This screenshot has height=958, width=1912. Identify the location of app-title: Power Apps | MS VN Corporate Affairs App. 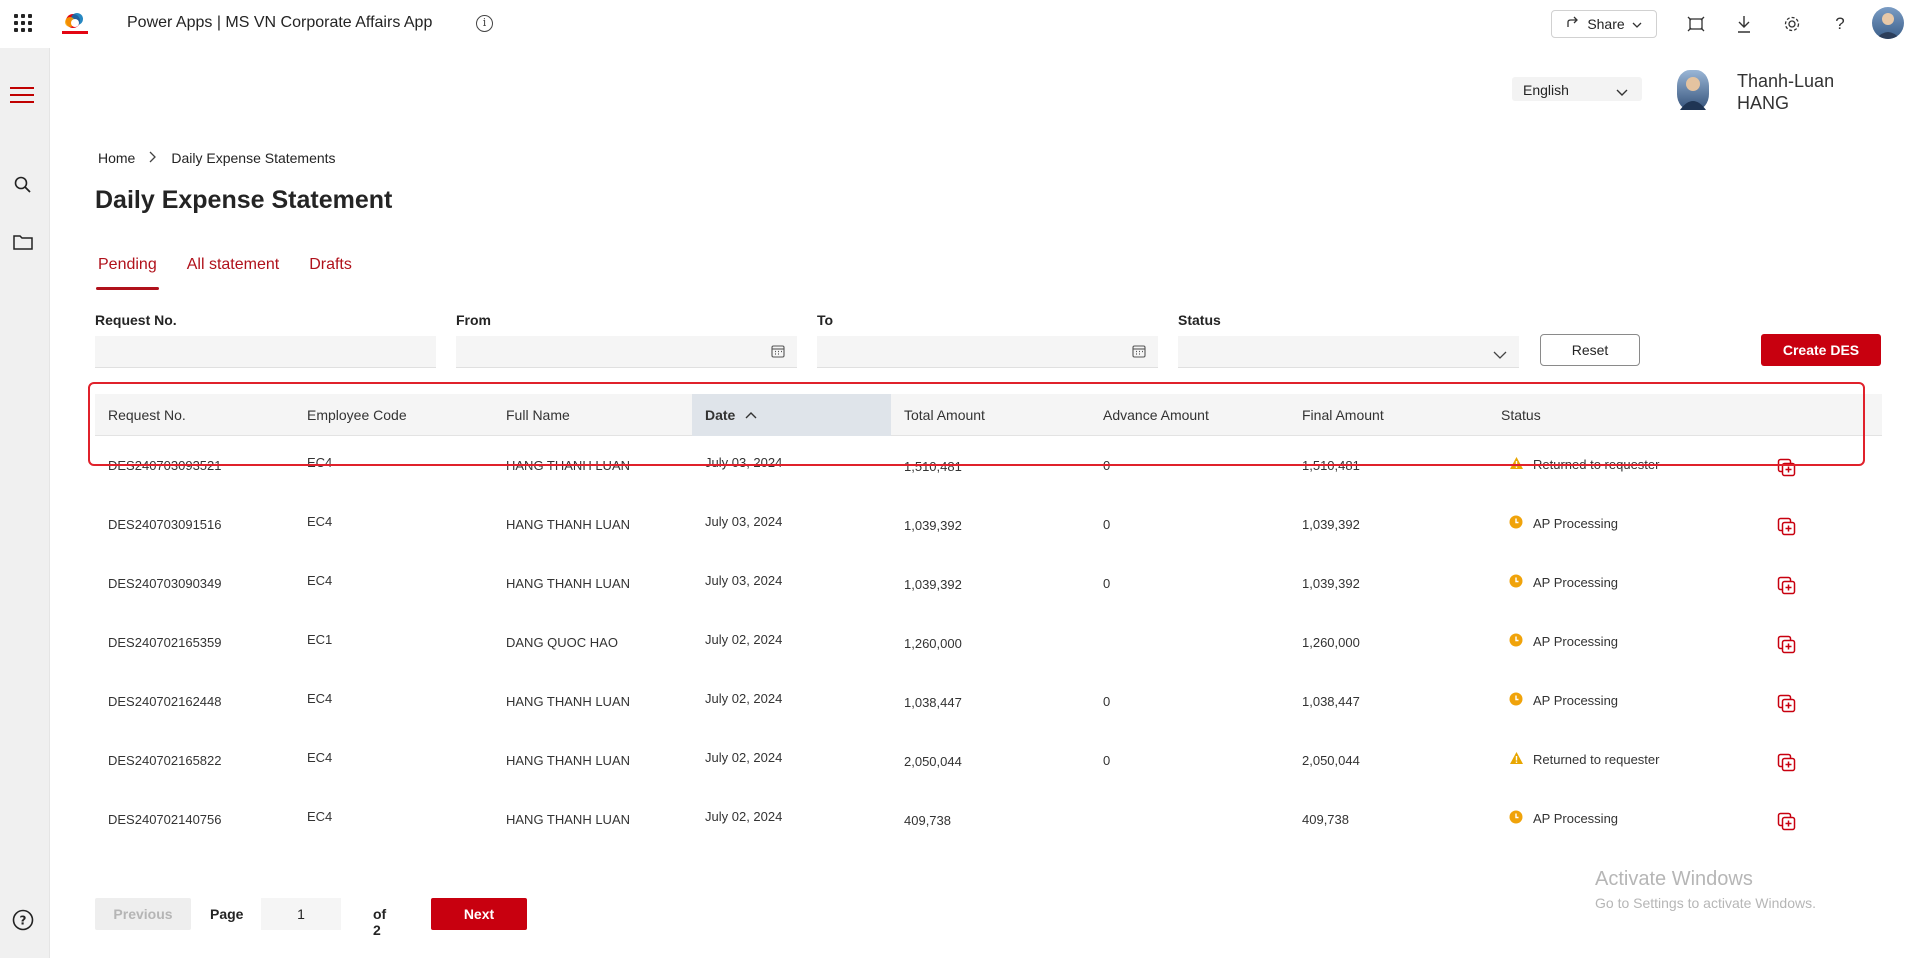
(280, 22).